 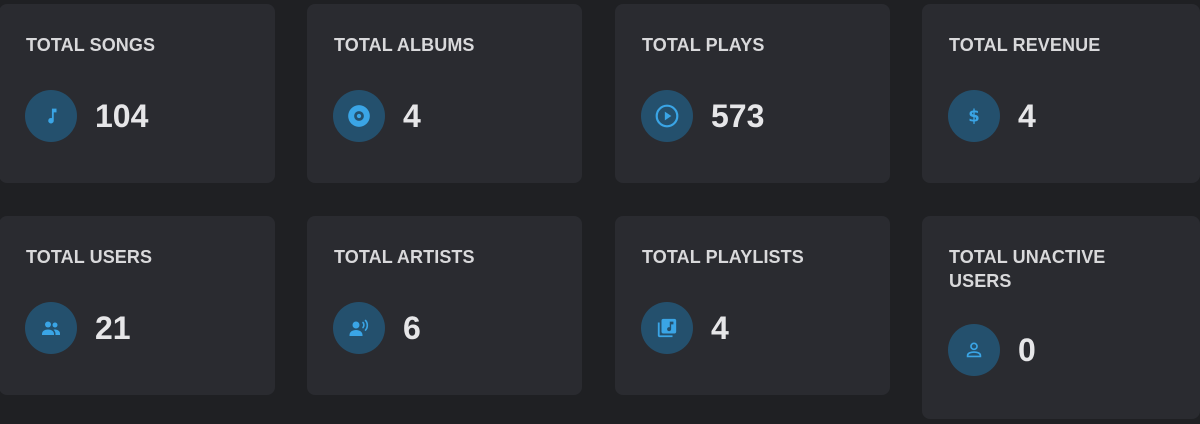 What do you see at coordinates (91, 45) in the screenshot?
I see `stat-label: TOTAL SONGS` at bounding box center [91, 45].